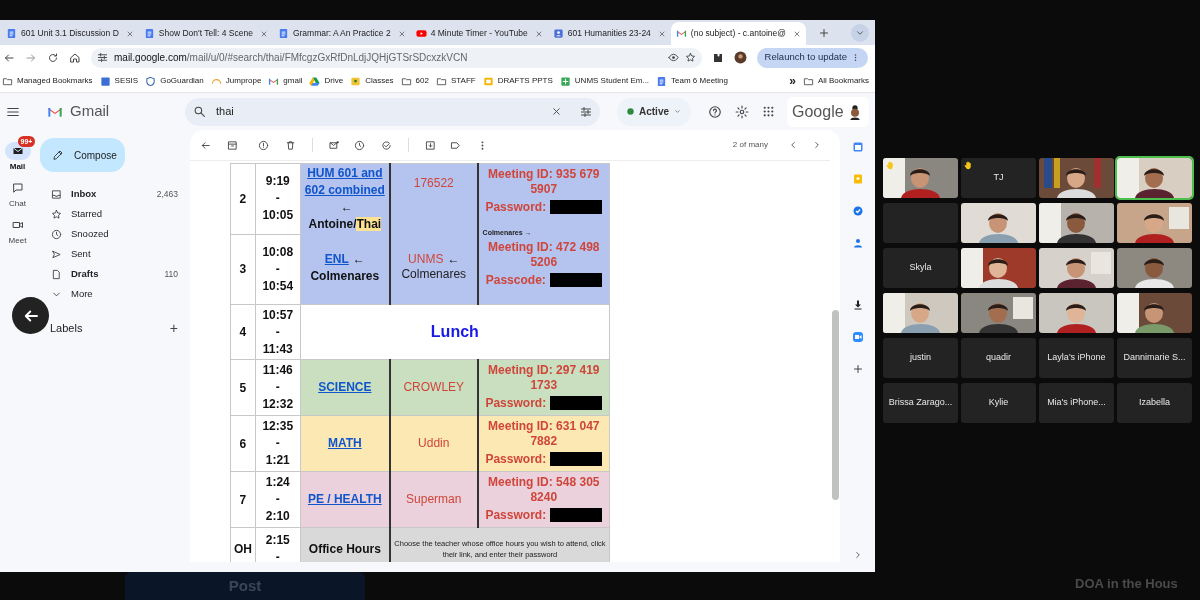 The width and height of the screenshot is (1200, 600). Describe the element at coordinates (434, 387) in the screenshot. I see `teacher-text: CROWLEY` at that location.